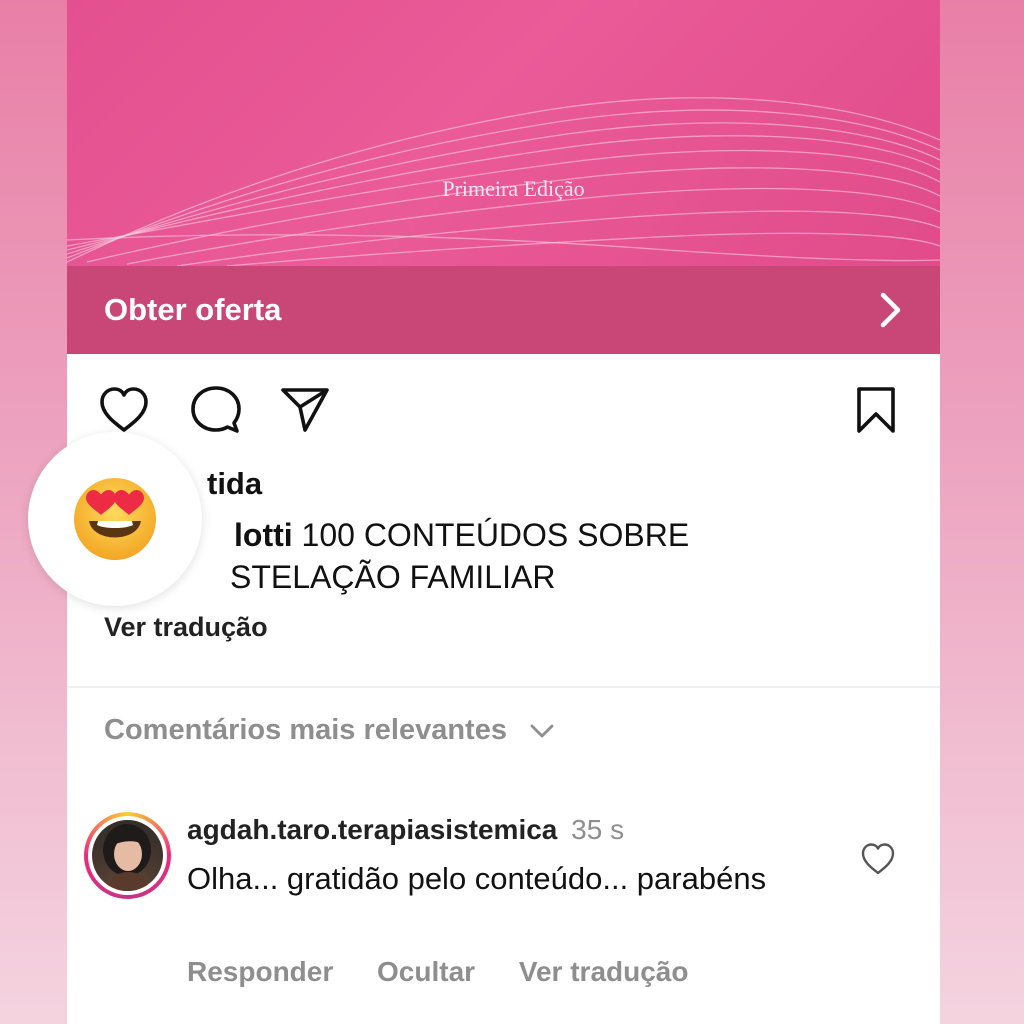  I want to click on reaction-bubble, so click(115, 519).